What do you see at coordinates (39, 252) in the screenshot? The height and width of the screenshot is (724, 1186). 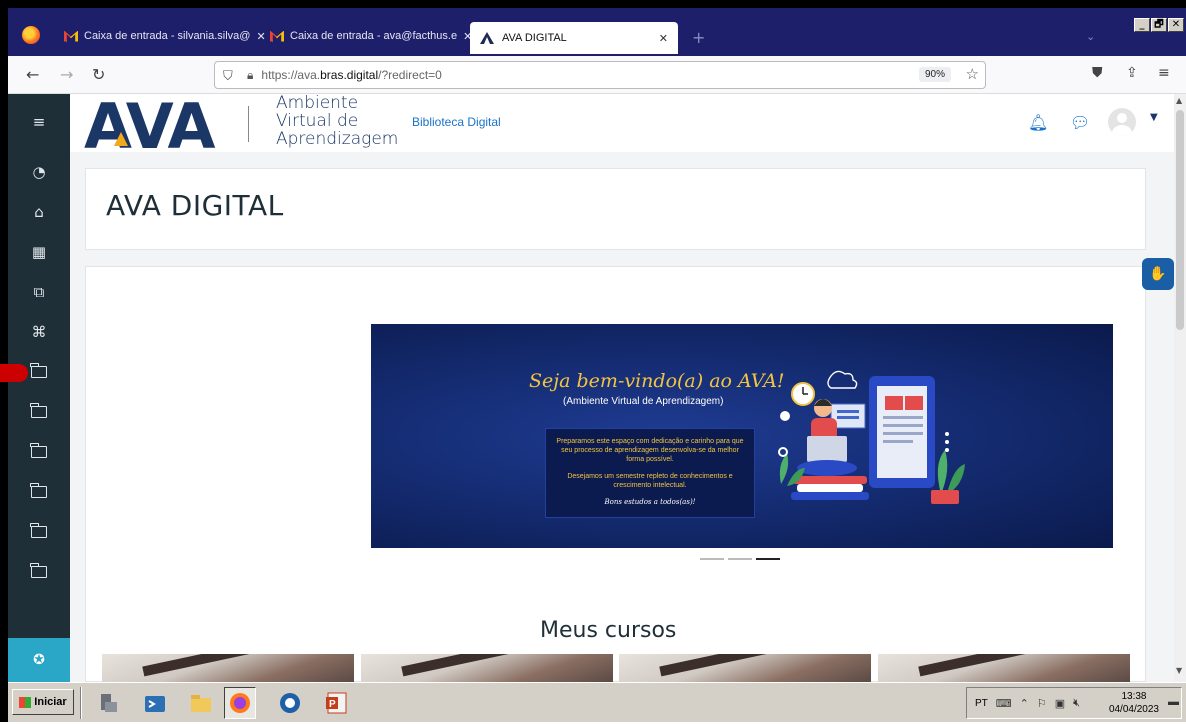 I see `calendar-icon: ▦` at bounding box center [39, 252].